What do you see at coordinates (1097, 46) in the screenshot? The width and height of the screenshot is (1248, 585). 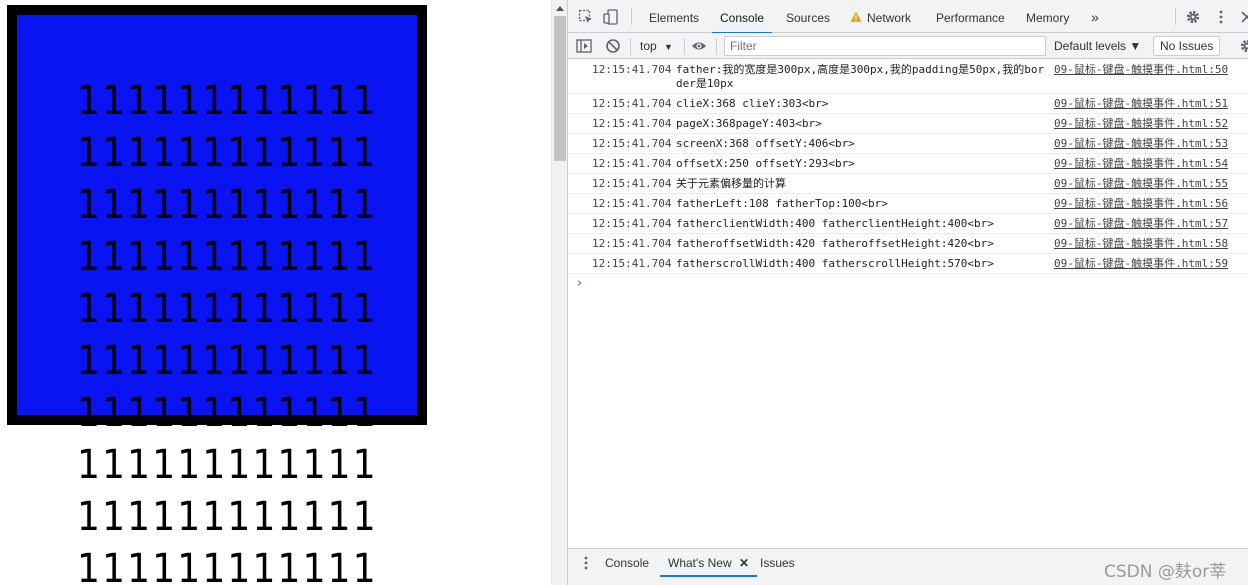 I see `log-levels-dropdown: Default levels ▼` at bounding box center [1097, 46].